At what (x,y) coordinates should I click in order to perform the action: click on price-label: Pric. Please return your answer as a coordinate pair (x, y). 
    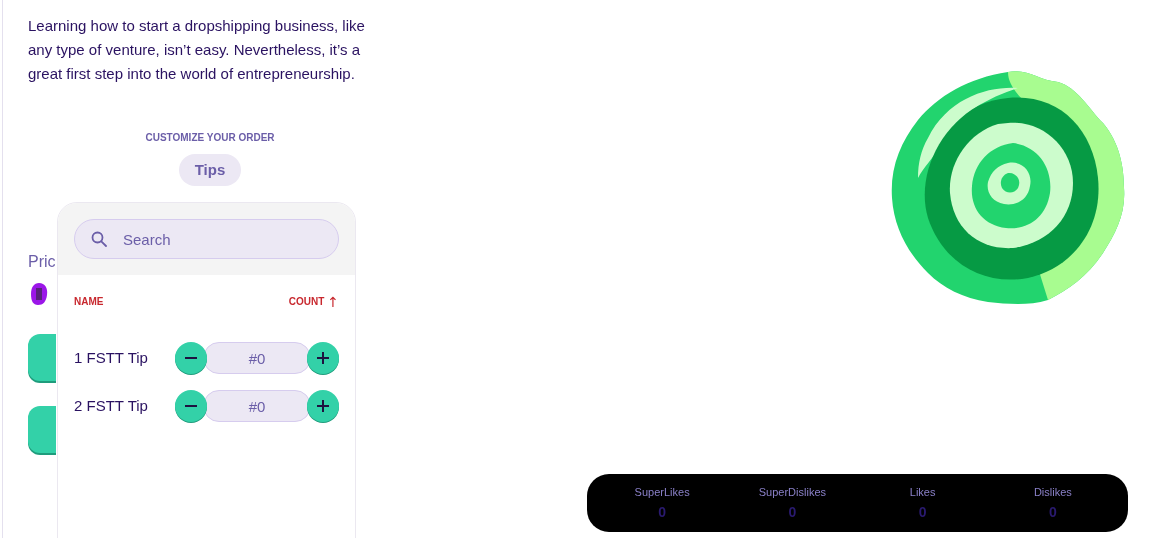
    Looking at the image, I should click on (42, 262).